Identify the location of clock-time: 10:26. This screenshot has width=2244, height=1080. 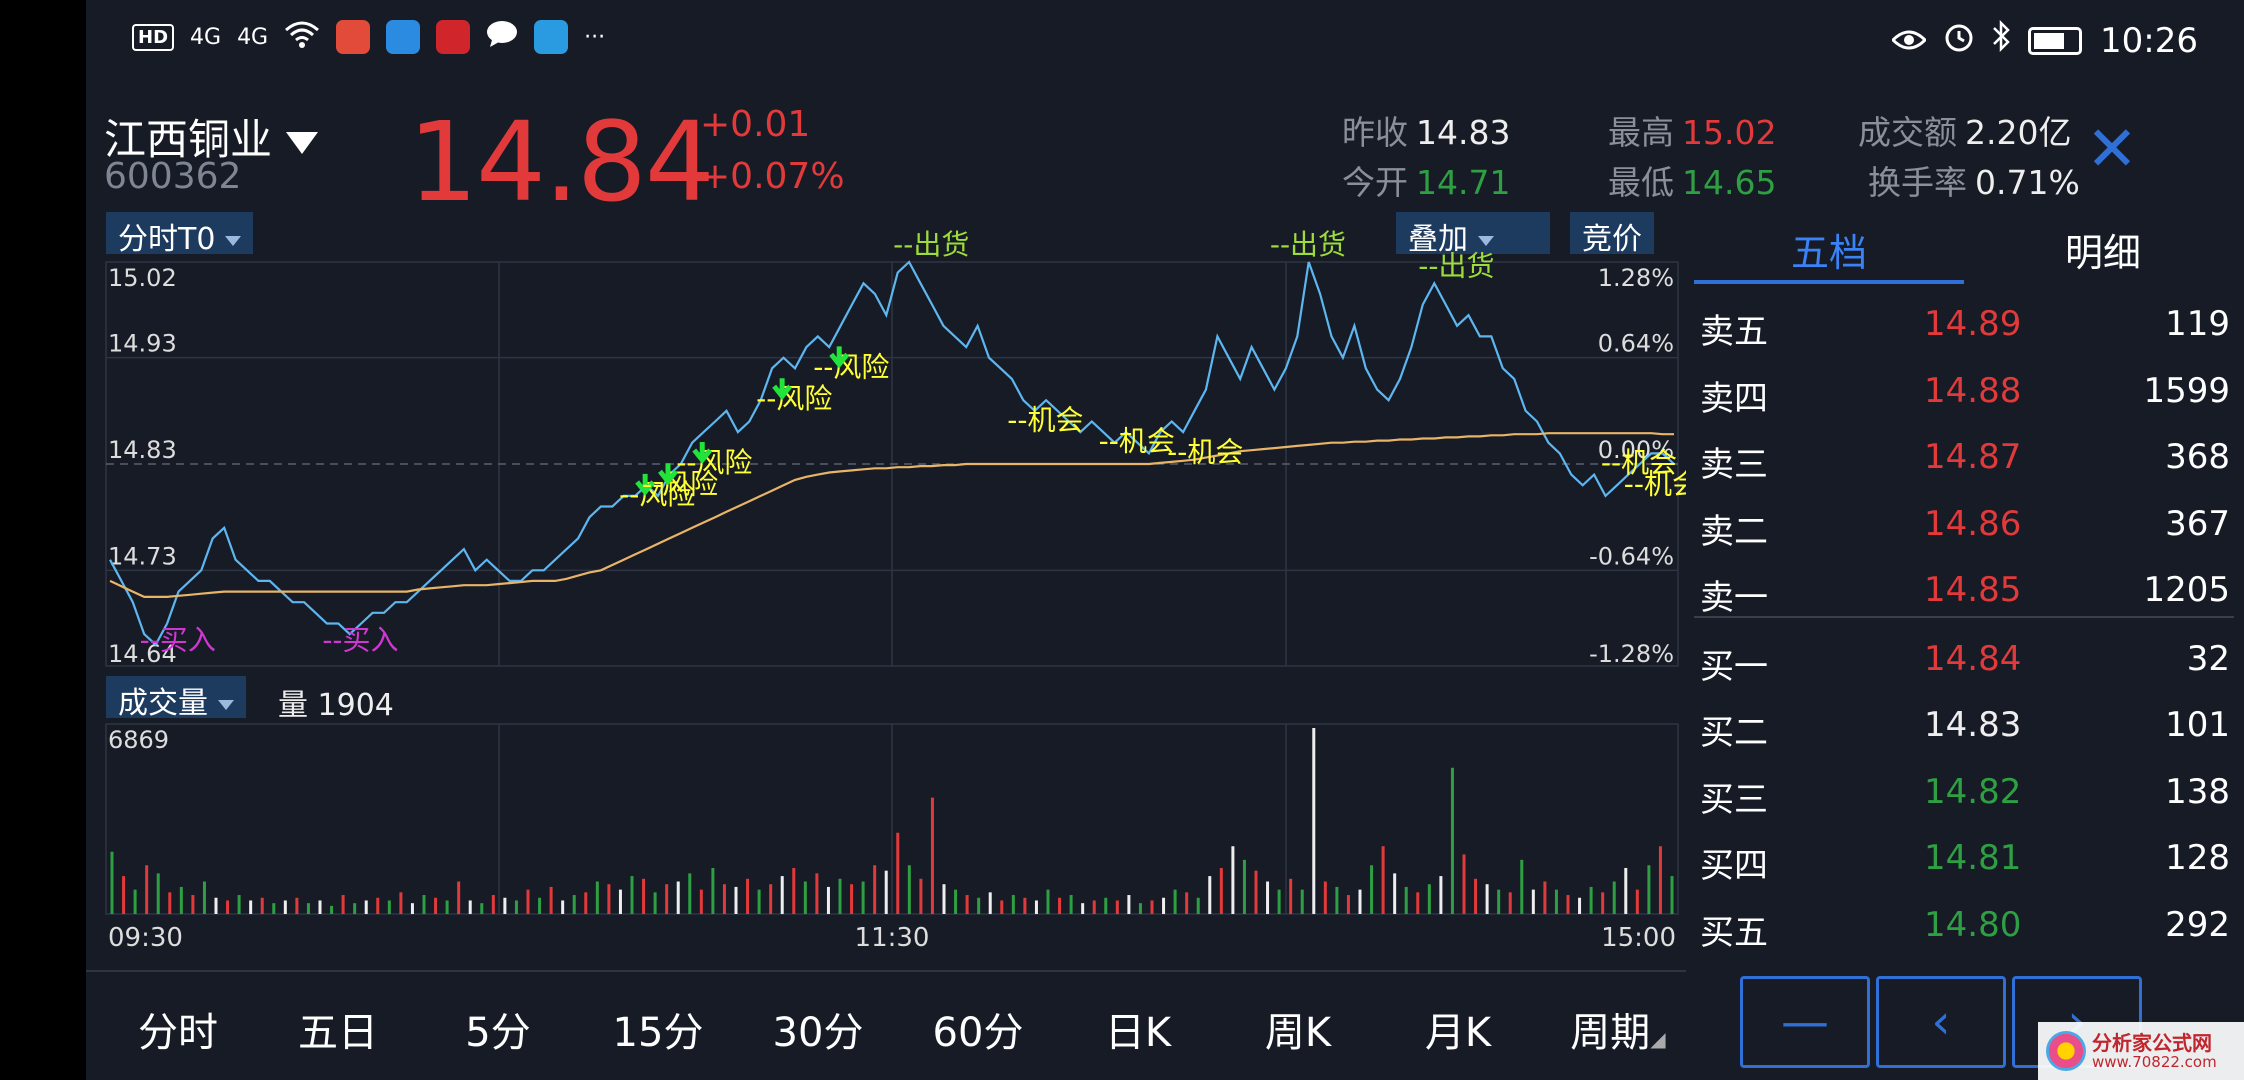
(2149, 40).